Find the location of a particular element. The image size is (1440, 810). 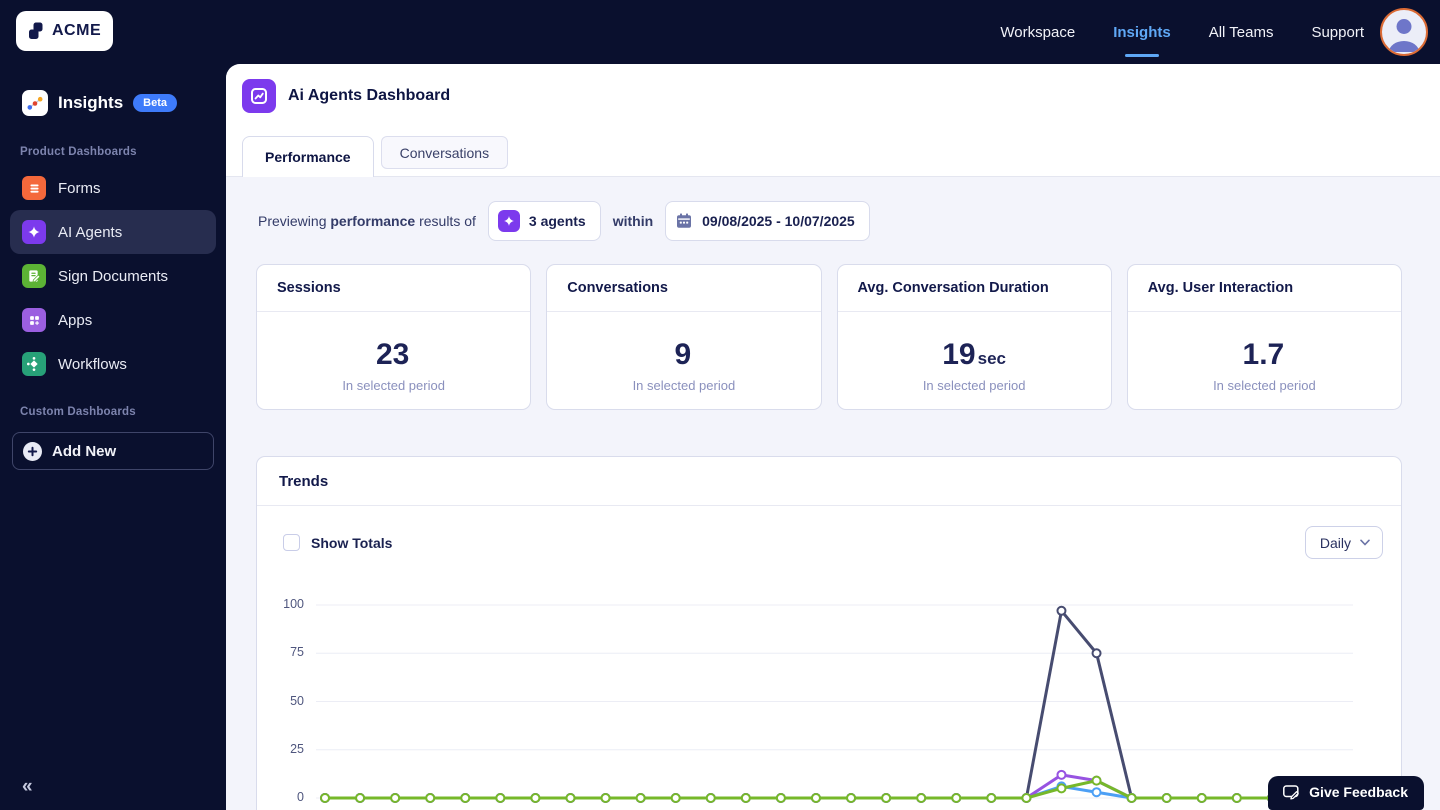

stat-card-title: Avg. Conversation Duration is located at coordinates (974, 288).